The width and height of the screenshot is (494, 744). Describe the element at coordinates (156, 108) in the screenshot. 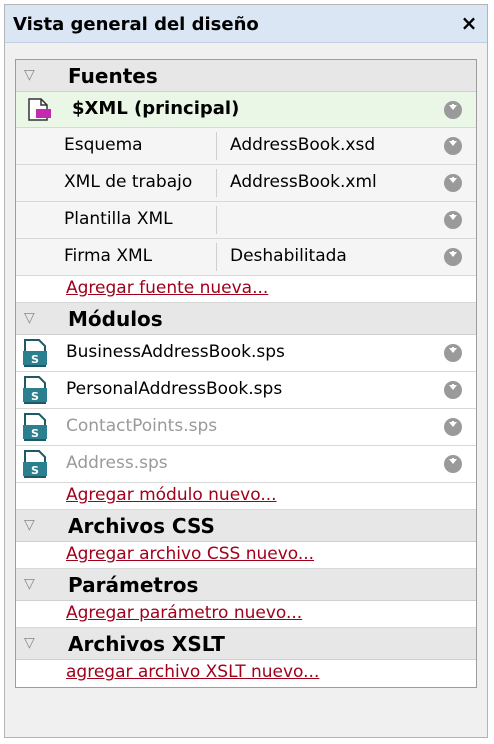

I see `main-source-label: $XML (principal)` at that location.